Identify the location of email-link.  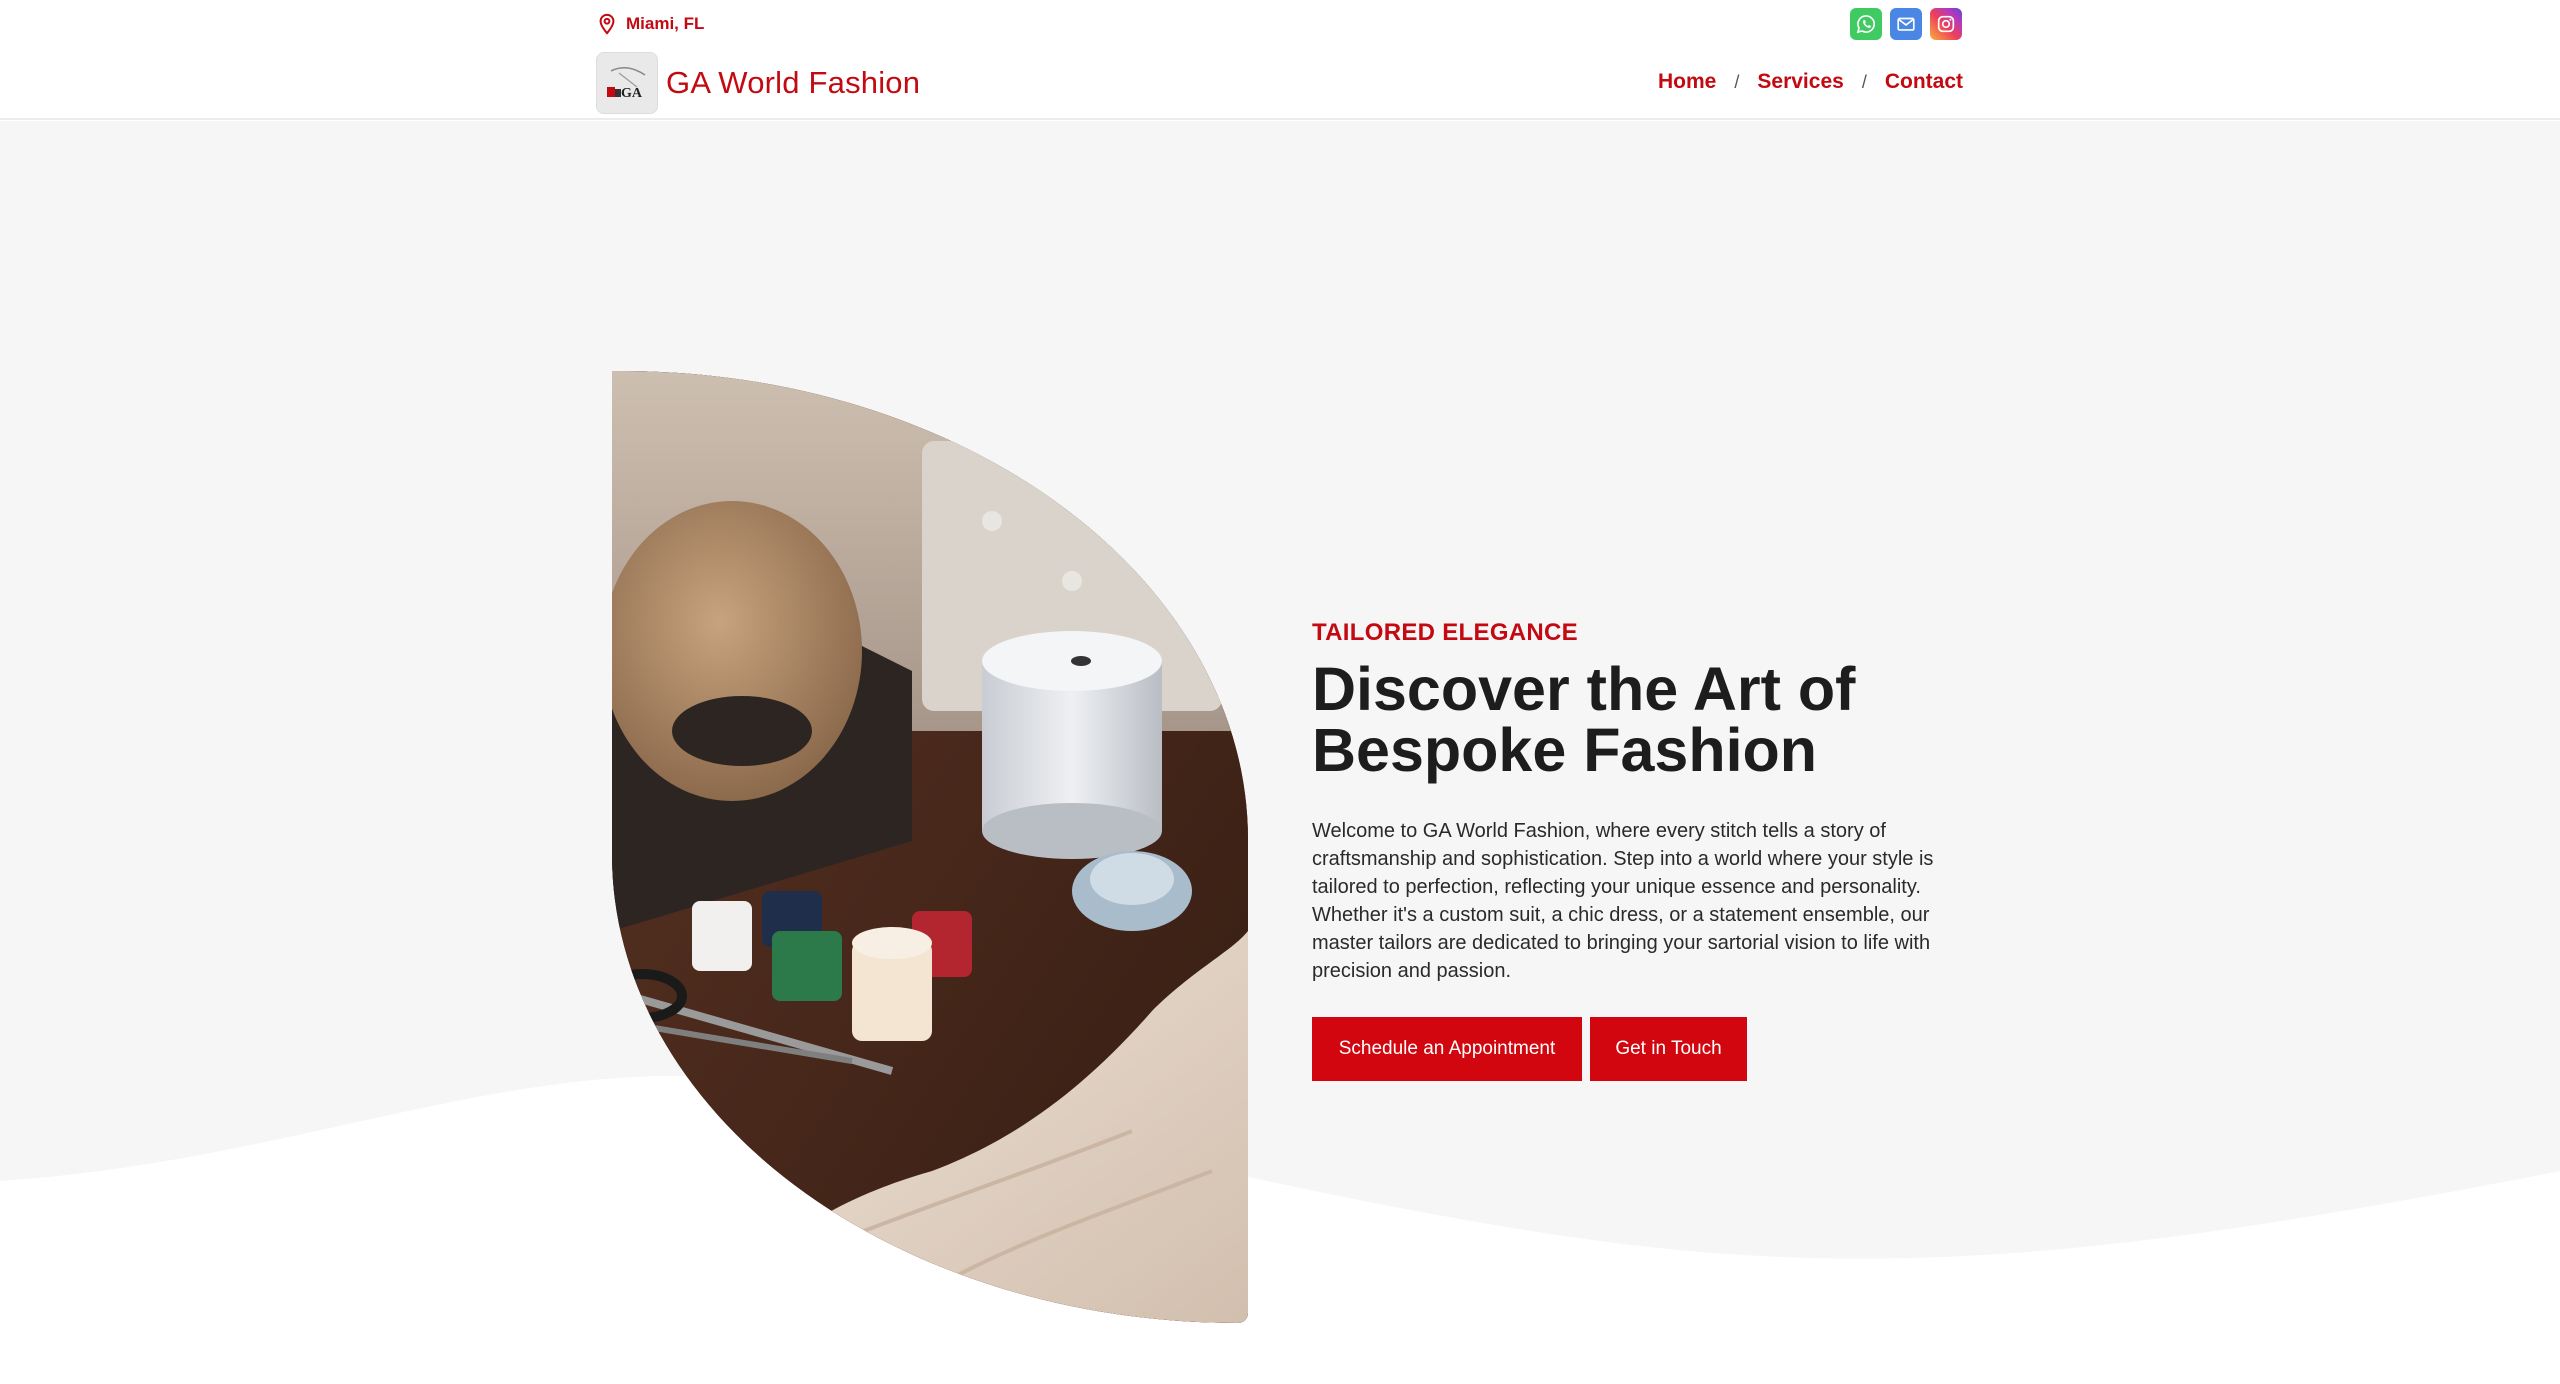
(1906, 24).